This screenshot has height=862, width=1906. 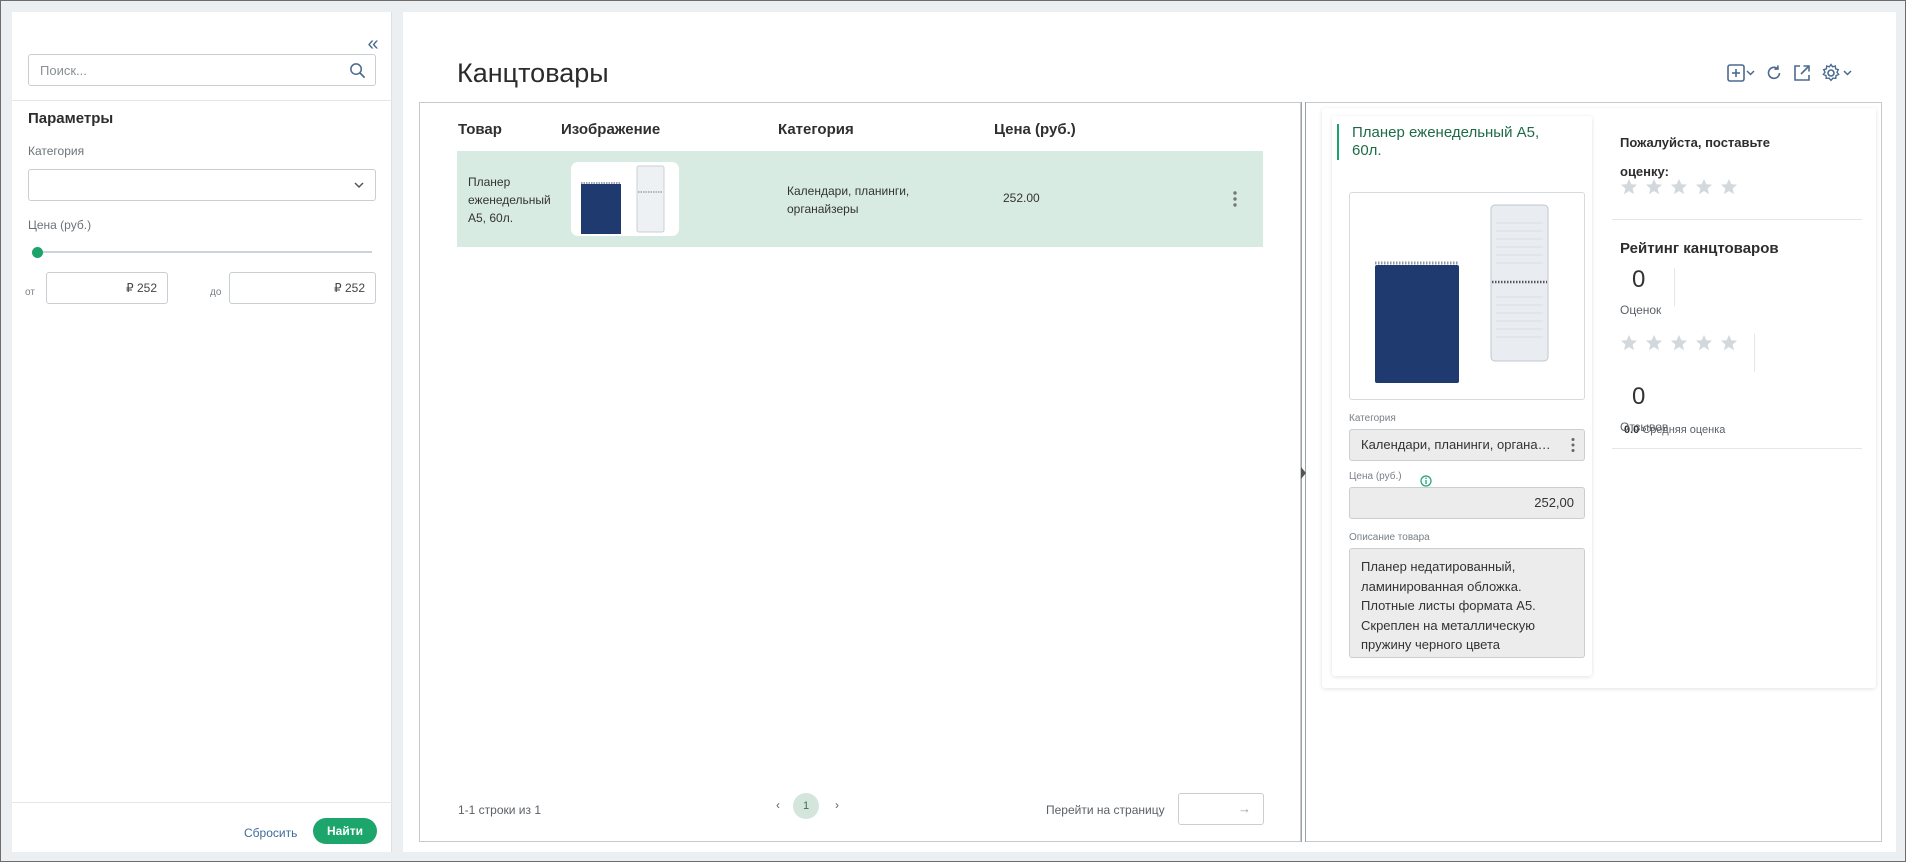 What do you see at coordinates (1221, 809) in the screenshot?
I see `goto-page-input: →` at bounding box center [1221, 809].